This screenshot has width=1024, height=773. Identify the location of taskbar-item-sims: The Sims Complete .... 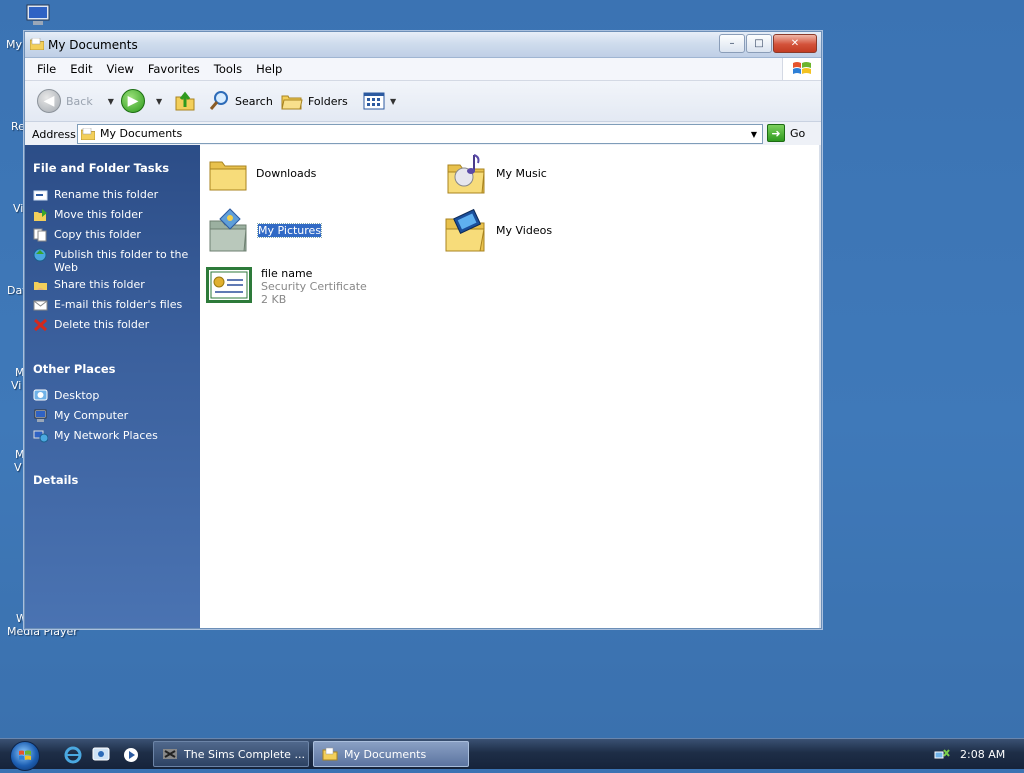
(231, 754).